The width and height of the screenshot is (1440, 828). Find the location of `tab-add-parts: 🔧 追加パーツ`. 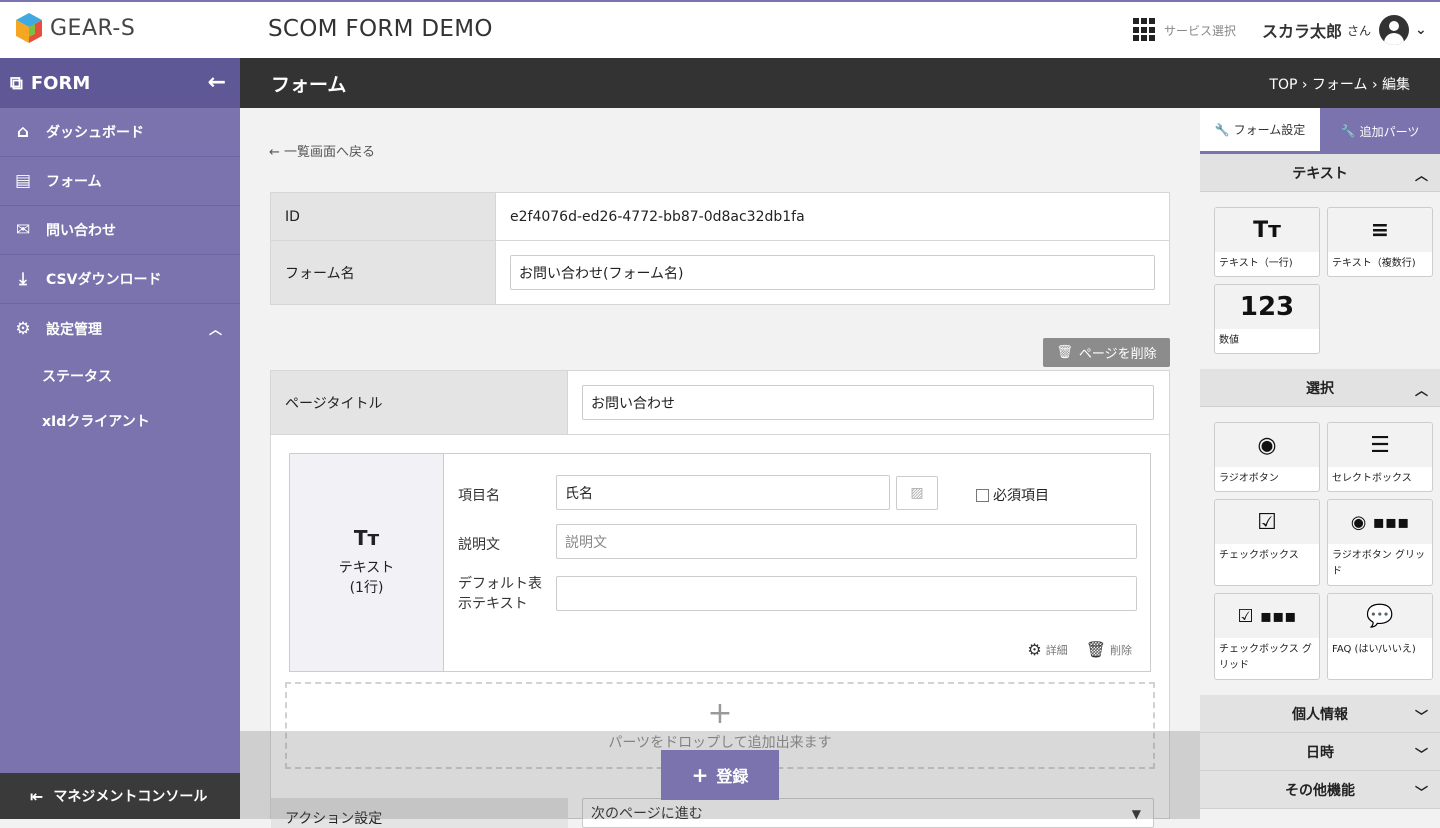

tab-add-parts: 🔧 追加パーツ is located at coordinates (1380, 131).